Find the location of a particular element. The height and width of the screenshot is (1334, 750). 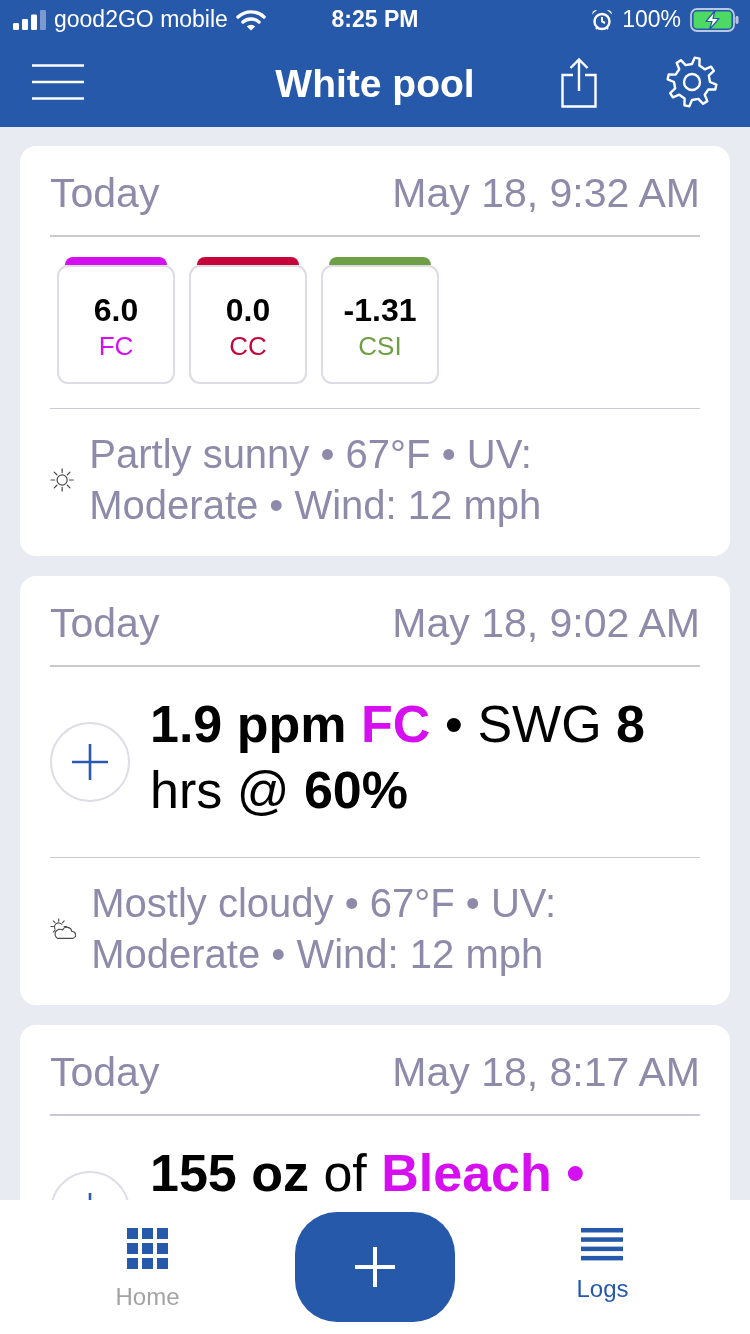

circle-plus-button is located at coordinates (90, 761).